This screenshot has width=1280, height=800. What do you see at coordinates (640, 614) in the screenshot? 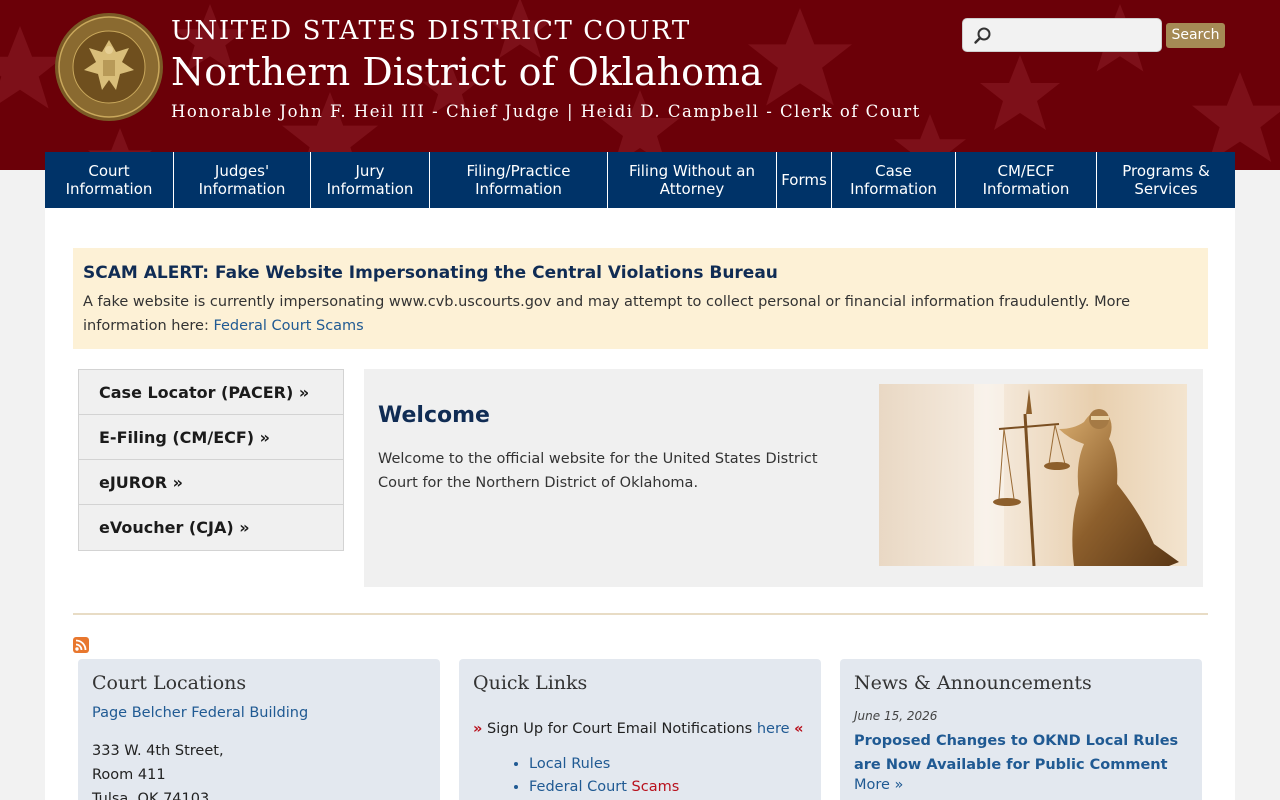
I see `section-divider` at bounding box center [640, 614].